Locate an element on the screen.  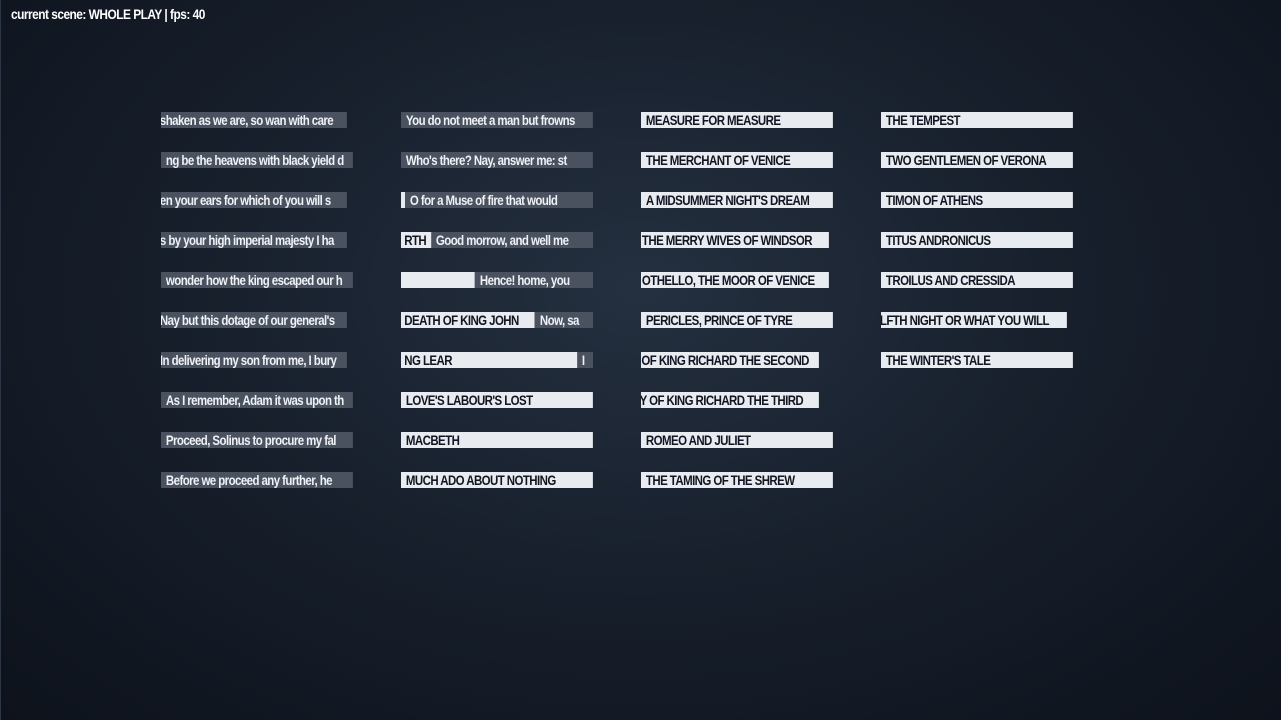
text-strip: THE MERRY WIVES OF WINDSOR is located at coordinates (735, 240).